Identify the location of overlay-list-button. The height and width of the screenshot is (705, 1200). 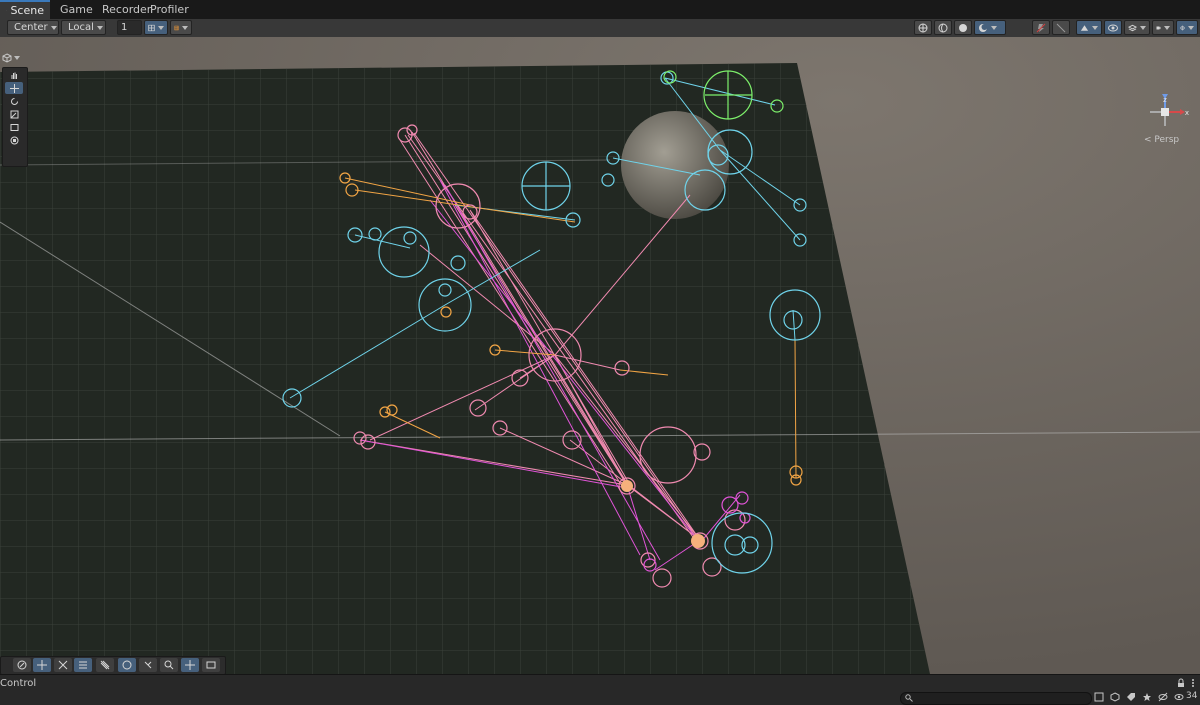
(83, 665).